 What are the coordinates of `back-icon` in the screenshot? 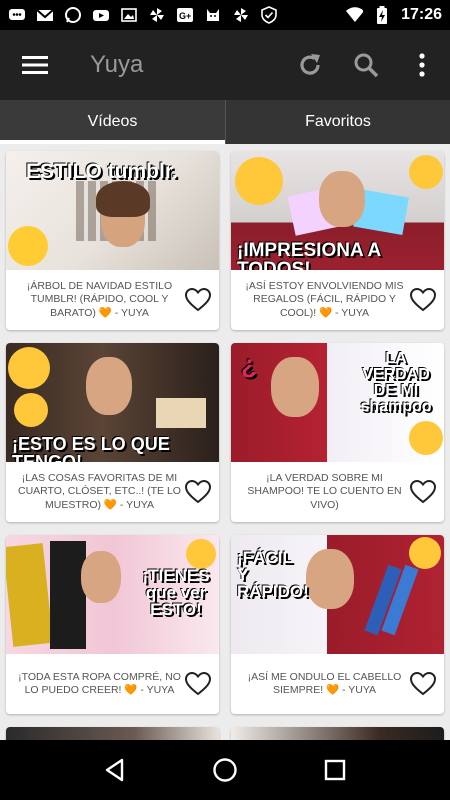 It's located at (114, 770).